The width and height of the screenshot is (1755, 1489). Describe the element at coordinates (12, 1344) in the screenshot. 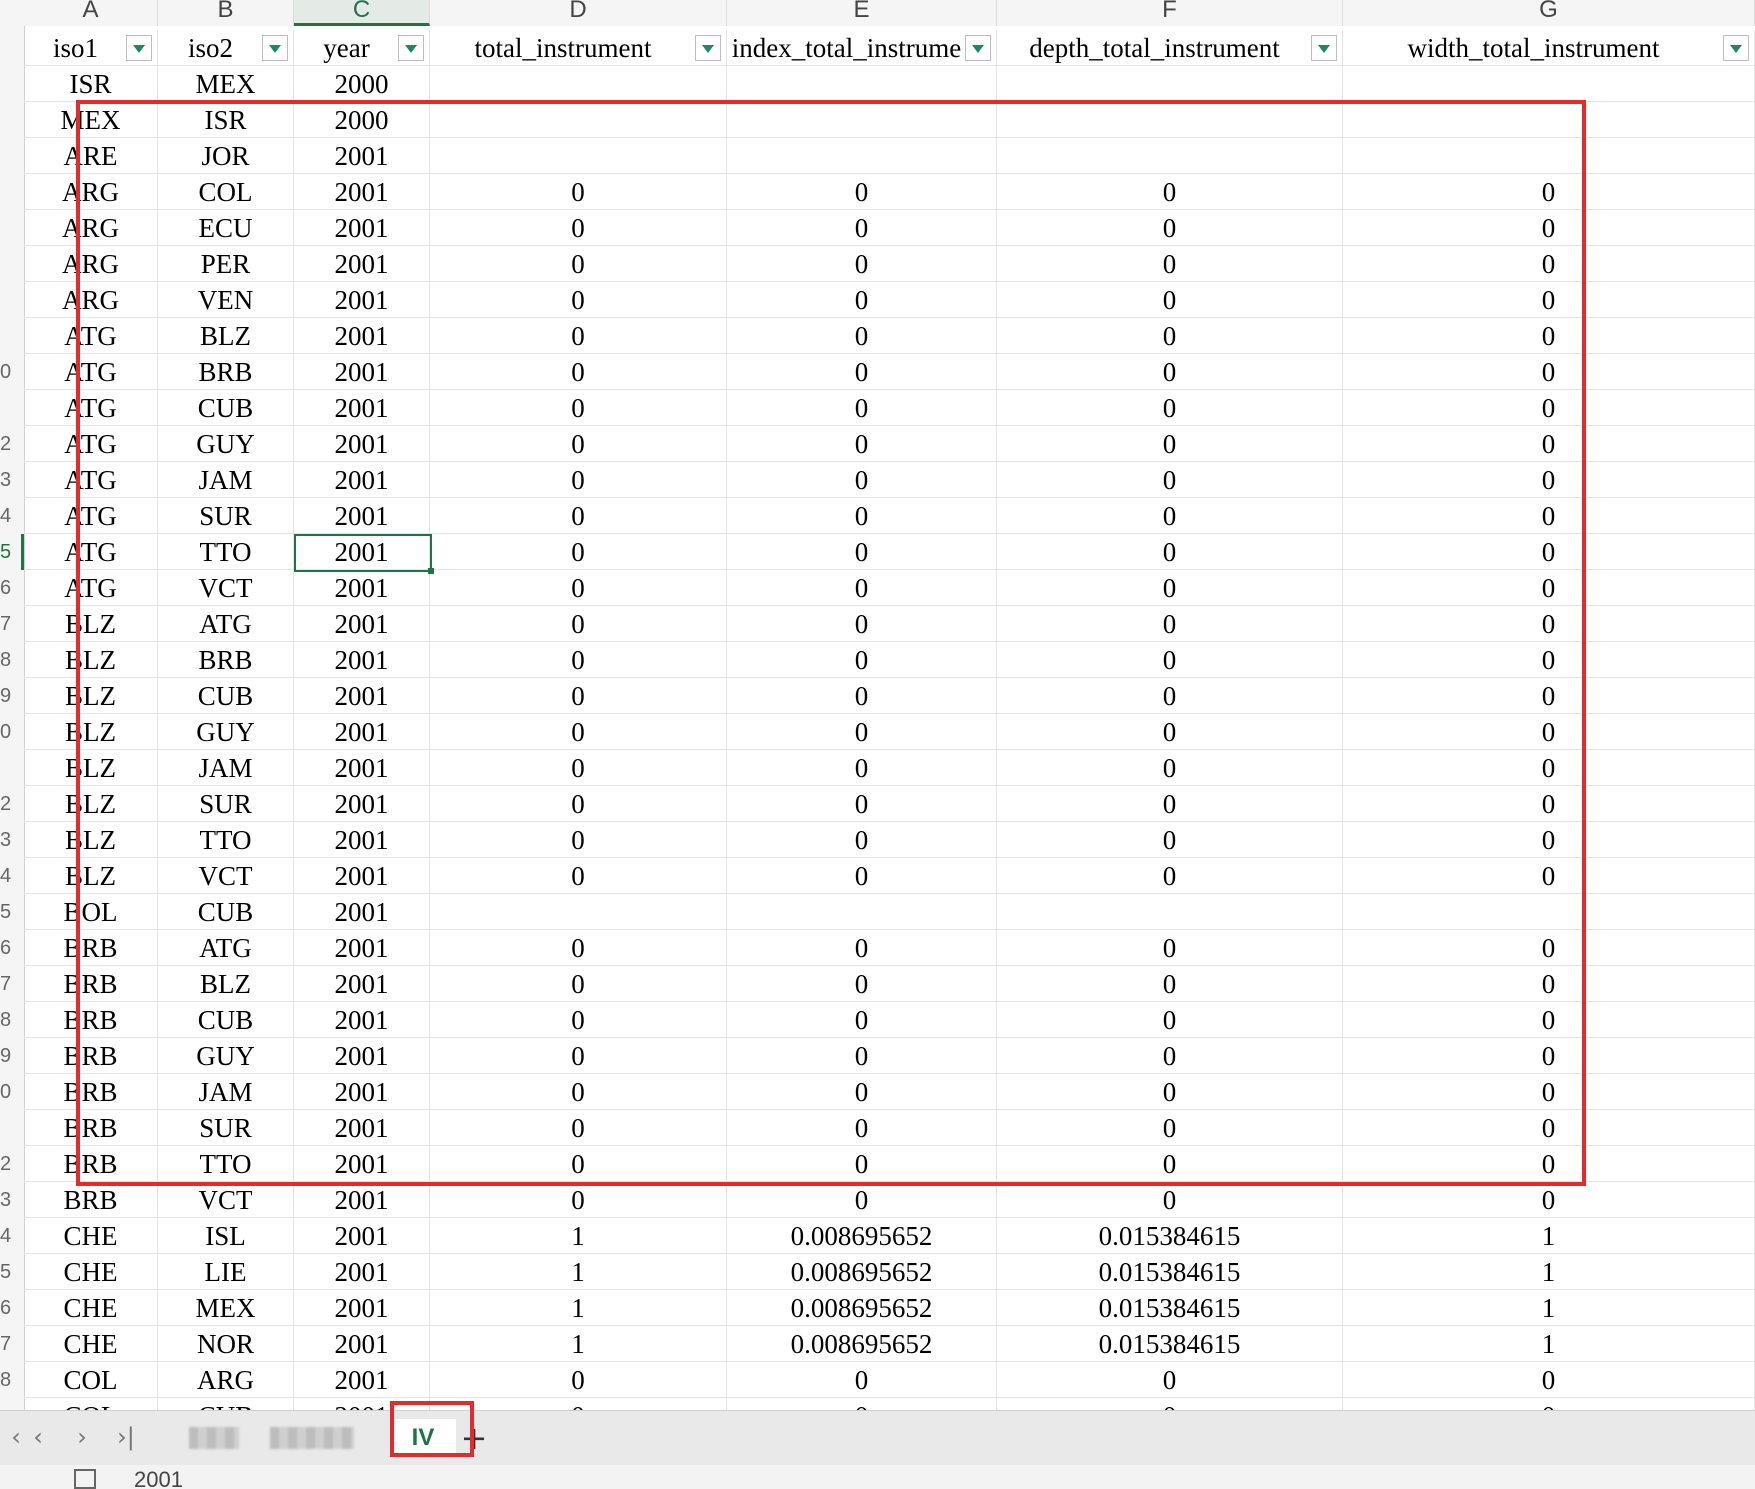

I see `row-number: 7` at that location.